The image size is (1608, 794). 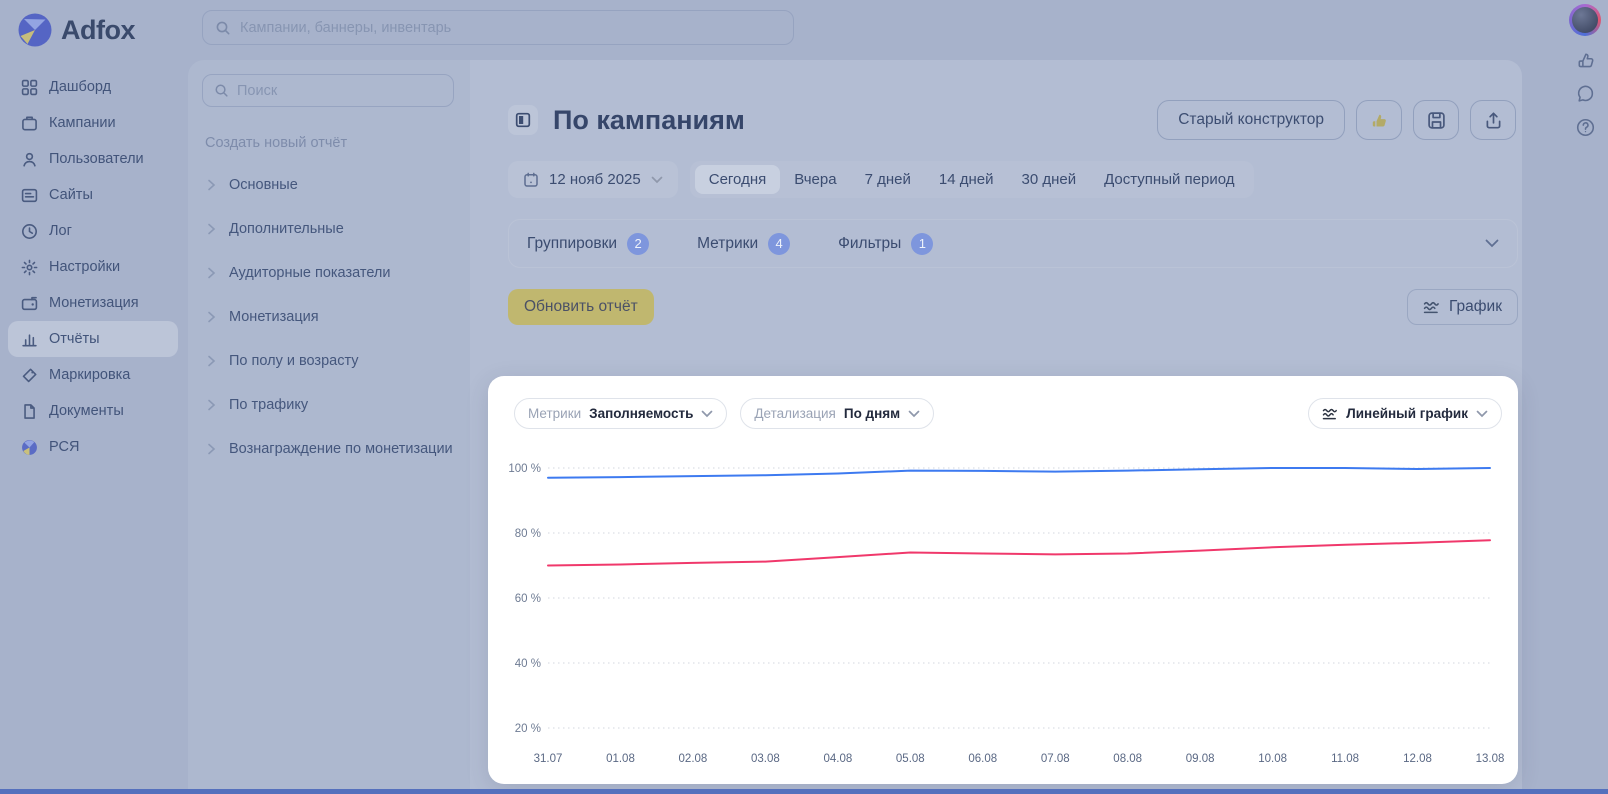 What do you see at coordinates (1585, 59) in the screenshot?
I see `like-icon` at bounding box center [1585, 59].